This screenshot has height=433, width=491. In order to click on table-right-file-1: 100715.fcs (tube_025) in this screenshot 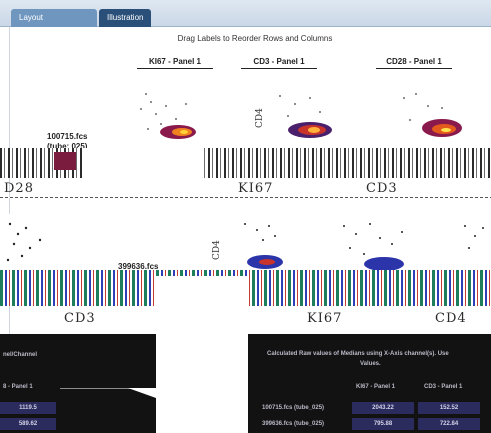, I will do `click(293, 408)`.